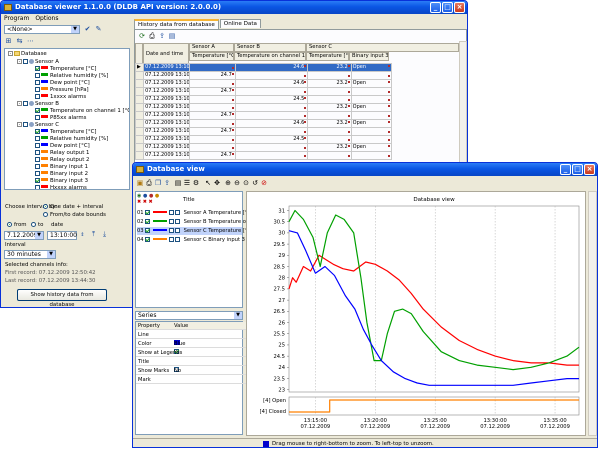 This screenshot has height=450, width=600. Describe the element at coordinates (463, 102) in the screenshot. I see `grid-vertical-scrollbar` at that location.